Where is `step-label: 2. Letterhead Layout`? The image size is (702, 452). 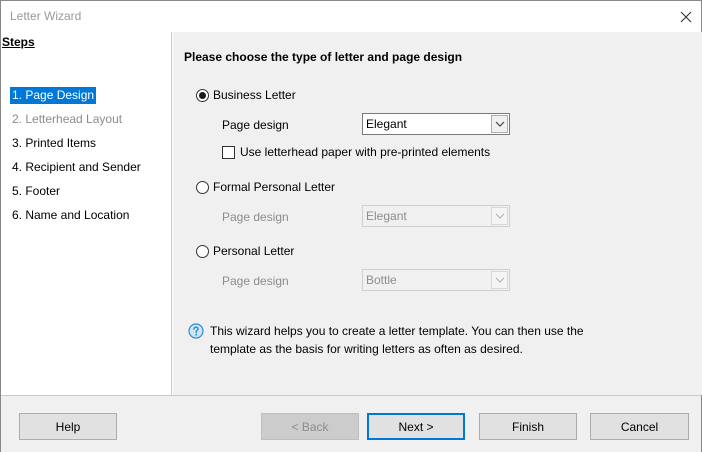
step-label: 2. Letterhead Layout is located at coordinates (67, 119).